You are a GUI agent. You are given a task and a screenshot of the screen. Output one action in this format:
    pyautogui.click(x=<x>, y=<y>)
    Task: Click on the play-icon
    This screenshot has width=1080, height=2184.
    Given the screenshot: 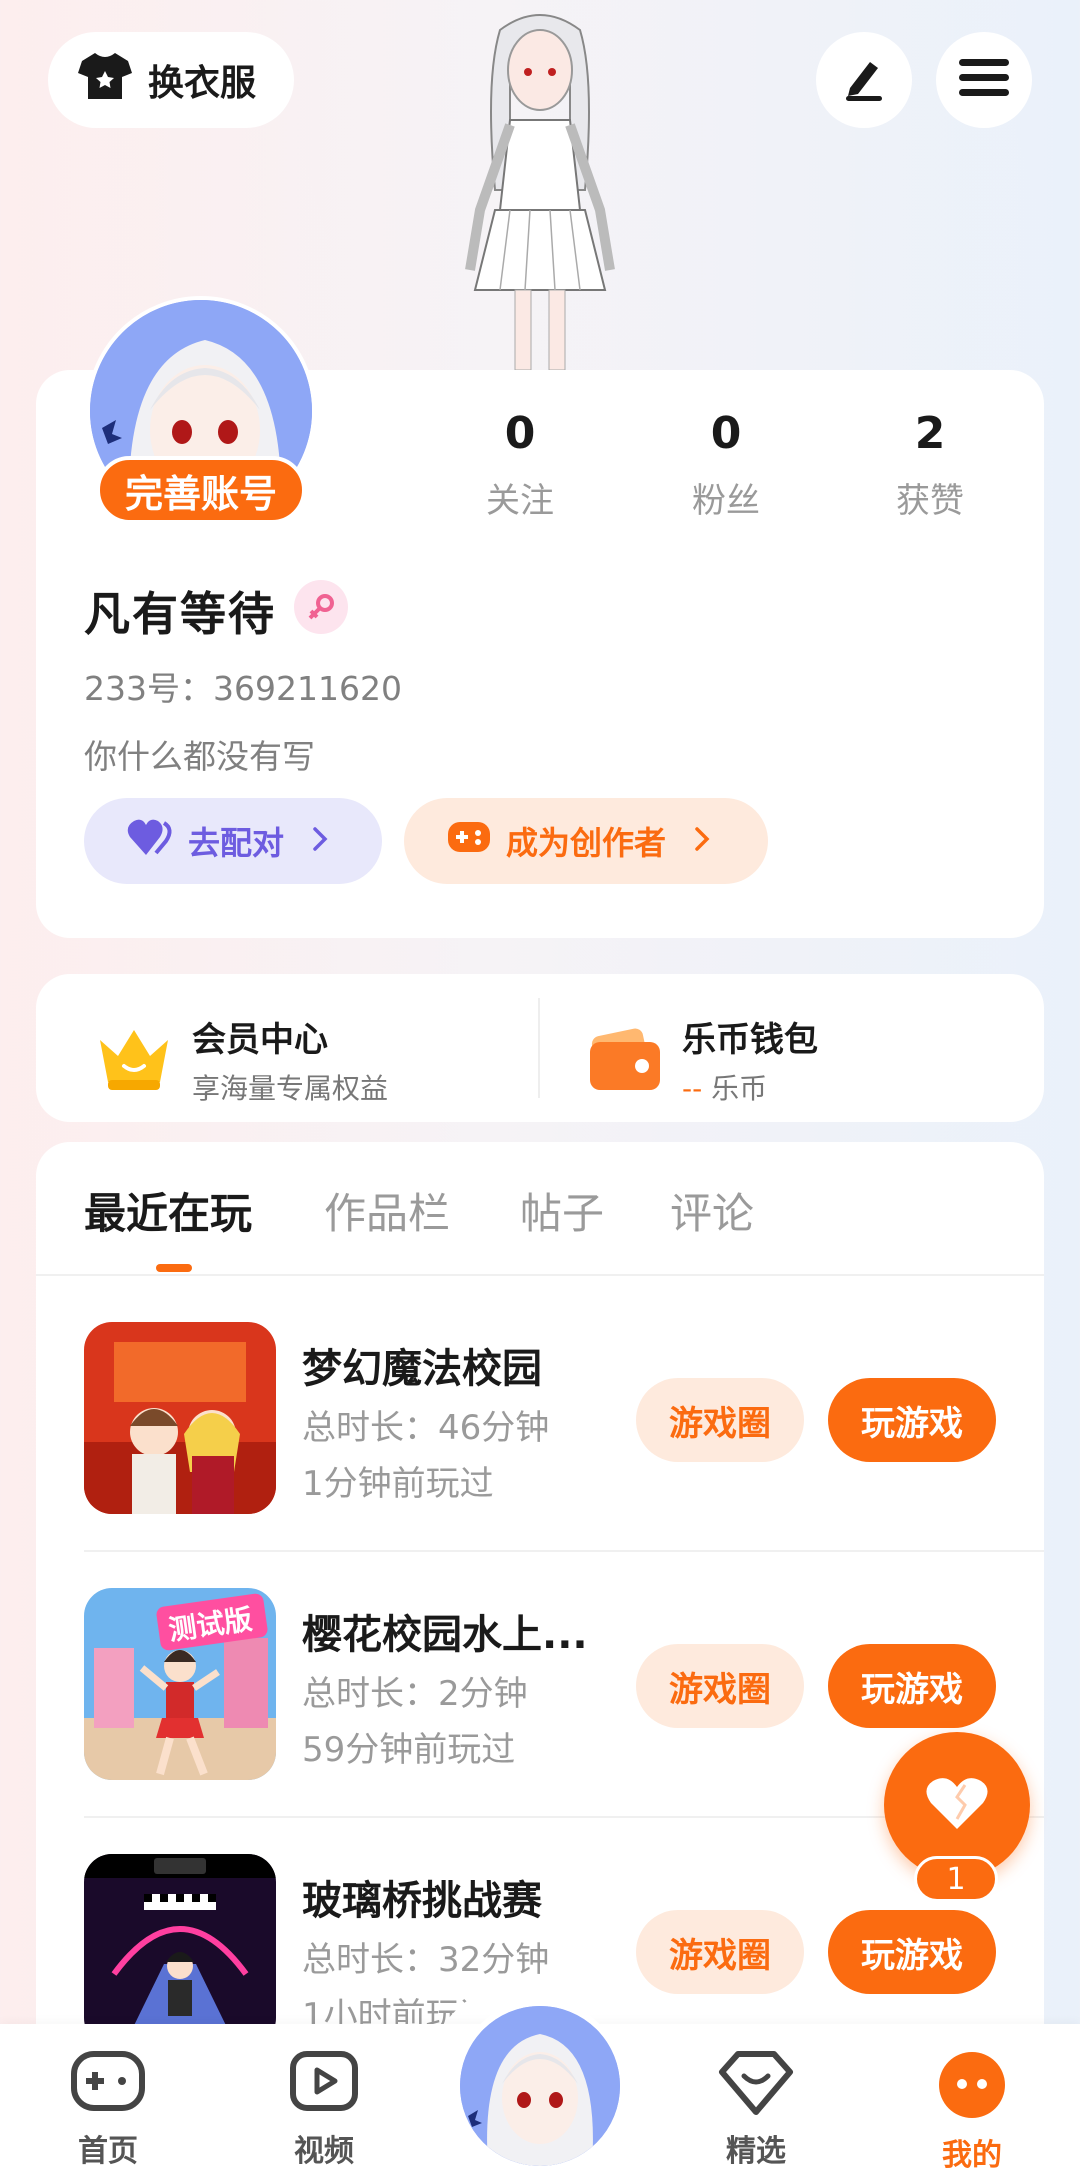 What is the action you would take?
    pyautogui.click(x=324, y=2085)
    